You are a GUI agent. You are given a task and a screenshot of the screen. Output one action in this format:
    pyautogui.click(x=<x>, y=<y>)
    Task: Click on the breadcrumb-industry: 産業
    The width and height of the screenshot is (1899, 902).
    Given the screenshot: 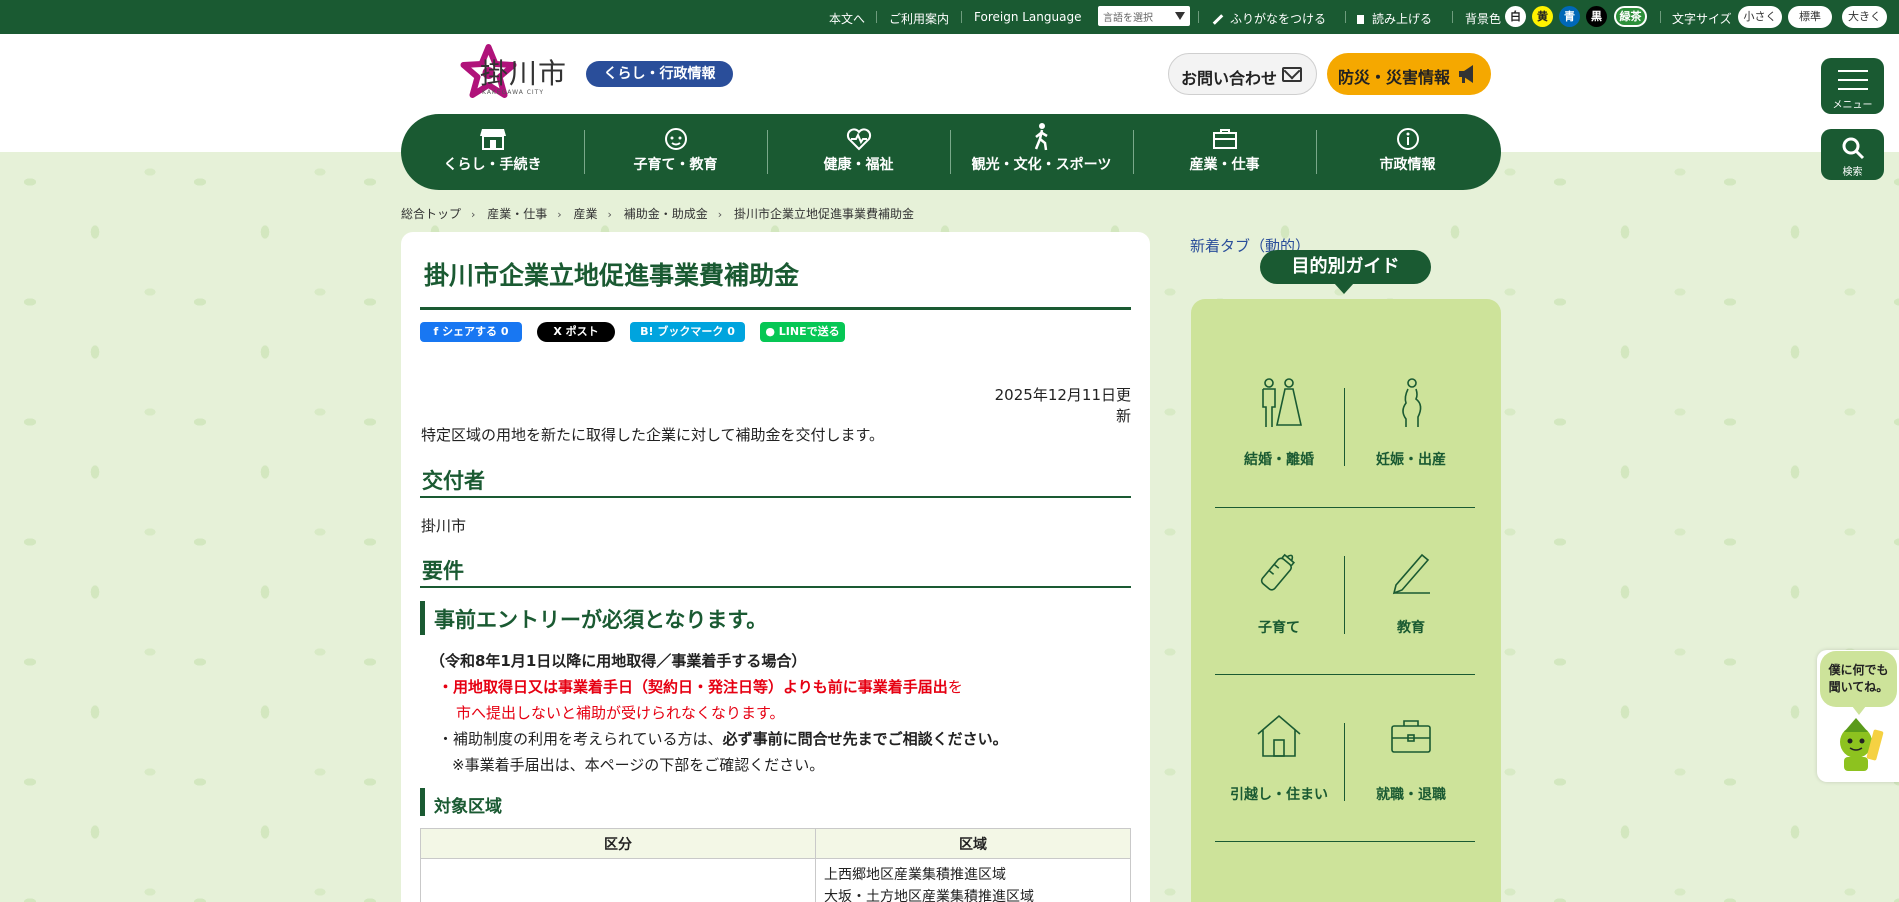 What is the action you would take?
    pyautogui.click(x=586, y=214)
    